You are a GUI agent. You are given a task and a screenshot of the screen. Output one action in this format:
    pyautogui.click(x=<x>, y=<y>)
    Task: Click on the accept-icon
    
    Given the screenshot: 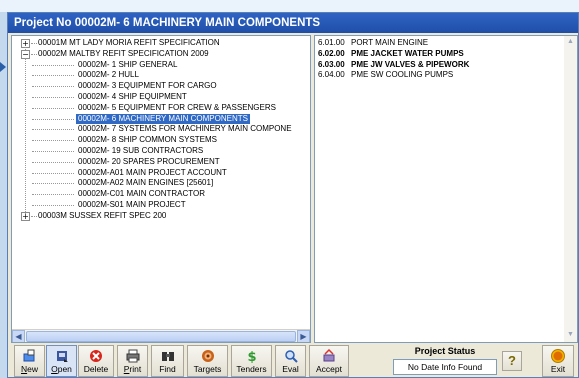 What is the action you would take?
    pyautogui.click(x=329, y=355)
    